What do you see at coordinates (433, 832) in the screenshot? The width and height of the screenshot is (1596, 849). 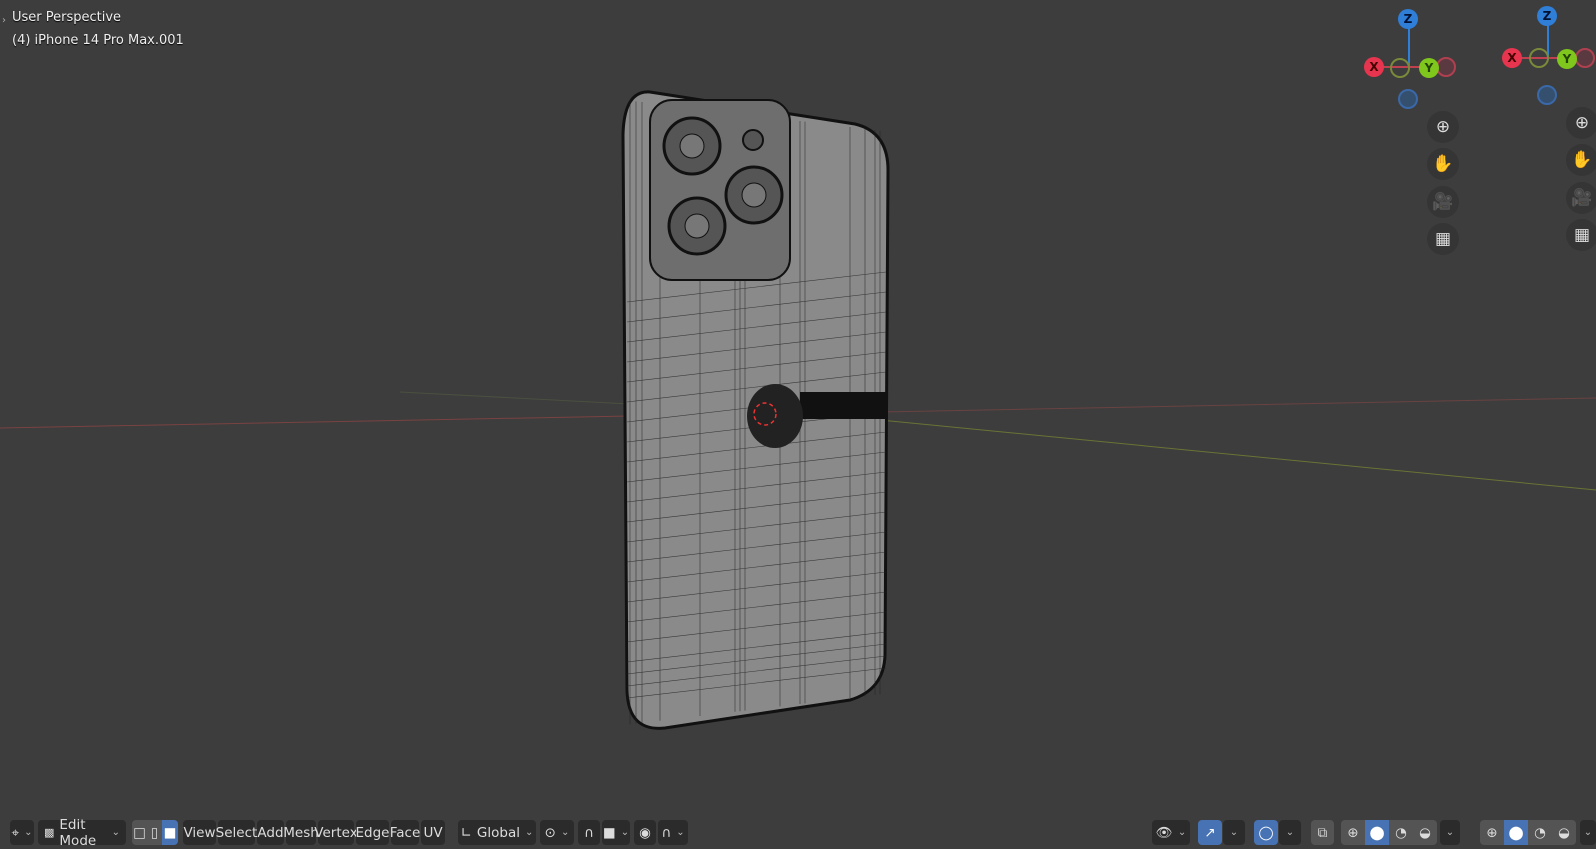 I see `menu-uv: UV` at bounding box center [433, 832].